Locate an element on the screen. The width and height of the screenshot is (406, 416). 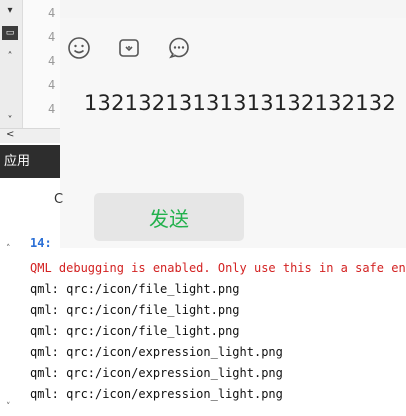
send-button: 发送 is located at coordinates (169, 217).